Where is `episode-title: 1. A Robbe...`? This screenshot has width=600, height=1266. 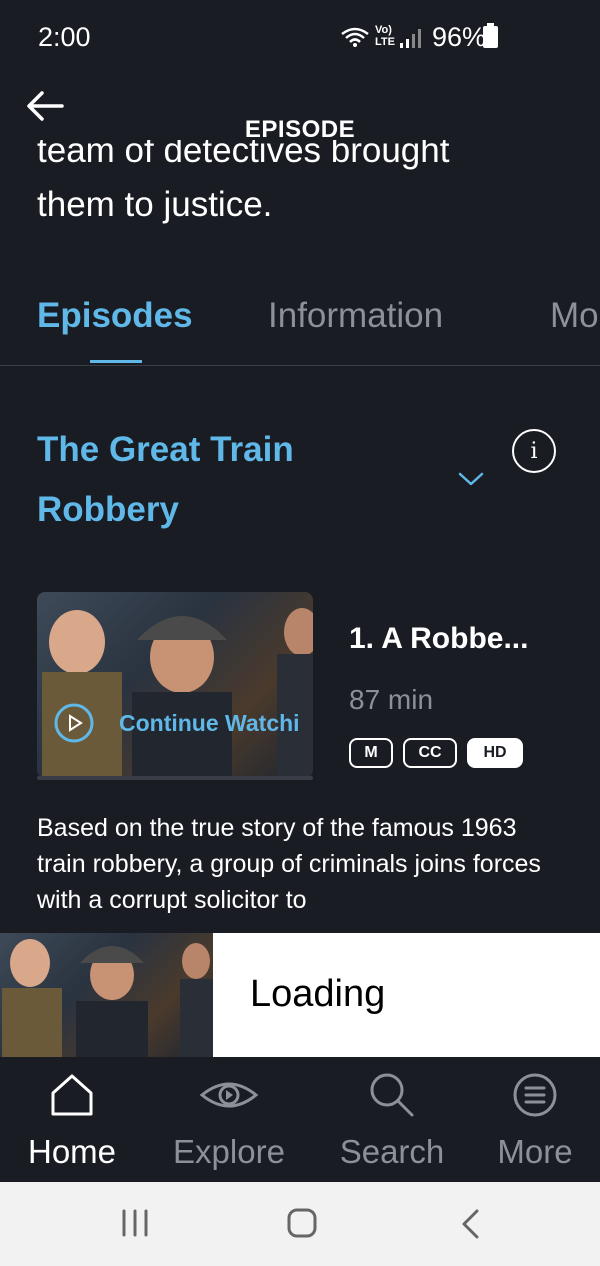 episode-title: 1. A Robbe... is located at coordinates (438, 639).